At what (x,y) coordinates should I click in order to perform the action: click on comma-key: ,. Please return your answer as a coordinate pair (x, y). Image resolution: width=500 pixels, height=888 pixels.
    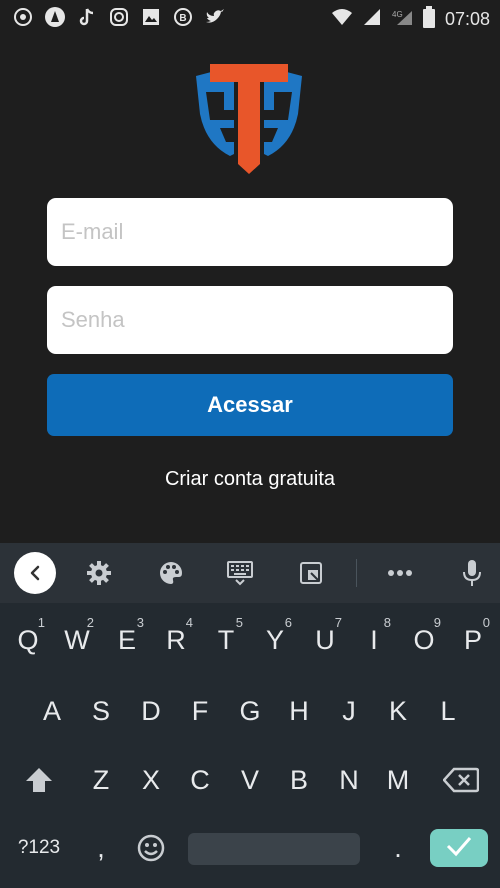
    Looking at the image, I should click on (101, 848).